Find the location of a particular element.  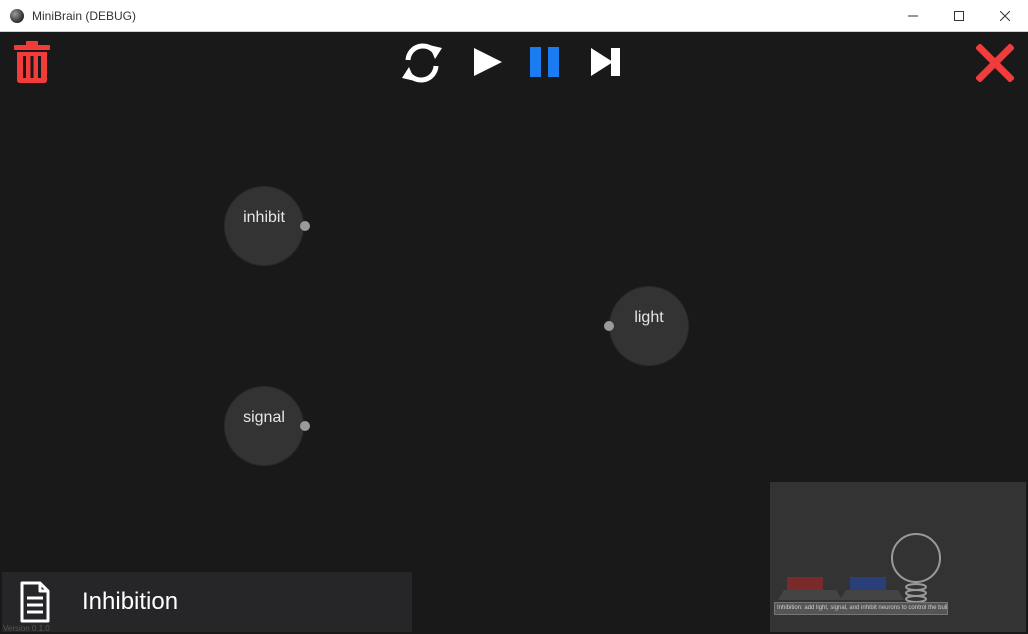

close-canvas-button is located at coordinates (995, 63).